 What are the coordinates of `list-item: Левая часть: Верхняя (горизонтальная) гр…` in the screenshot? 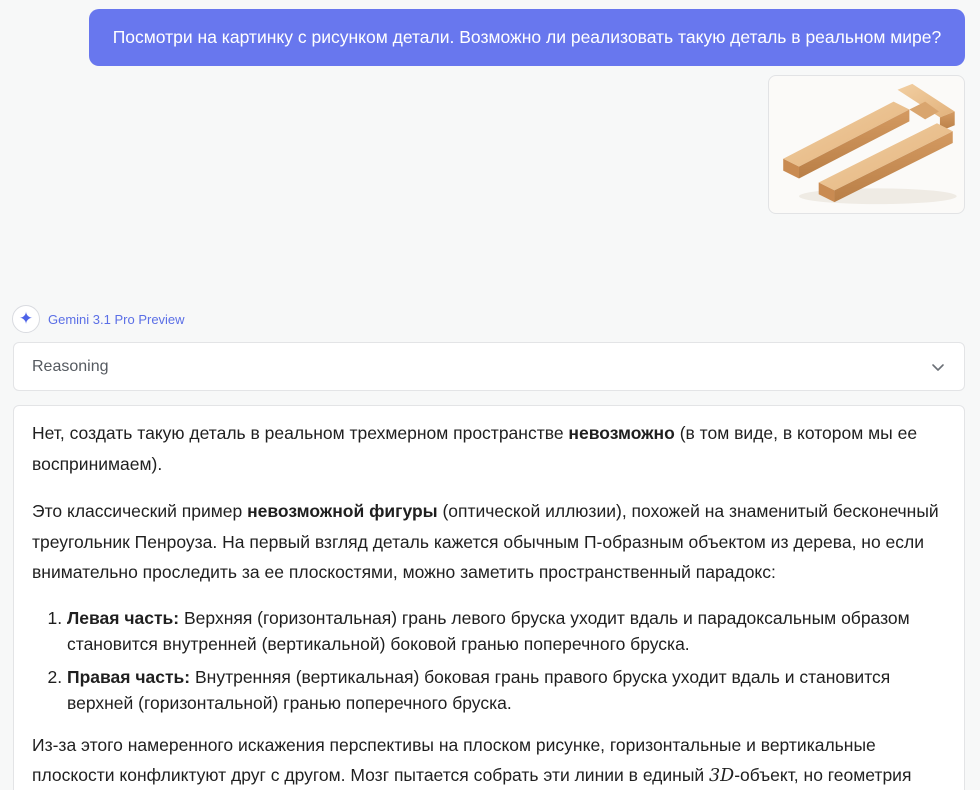 It's located at (506, 631).